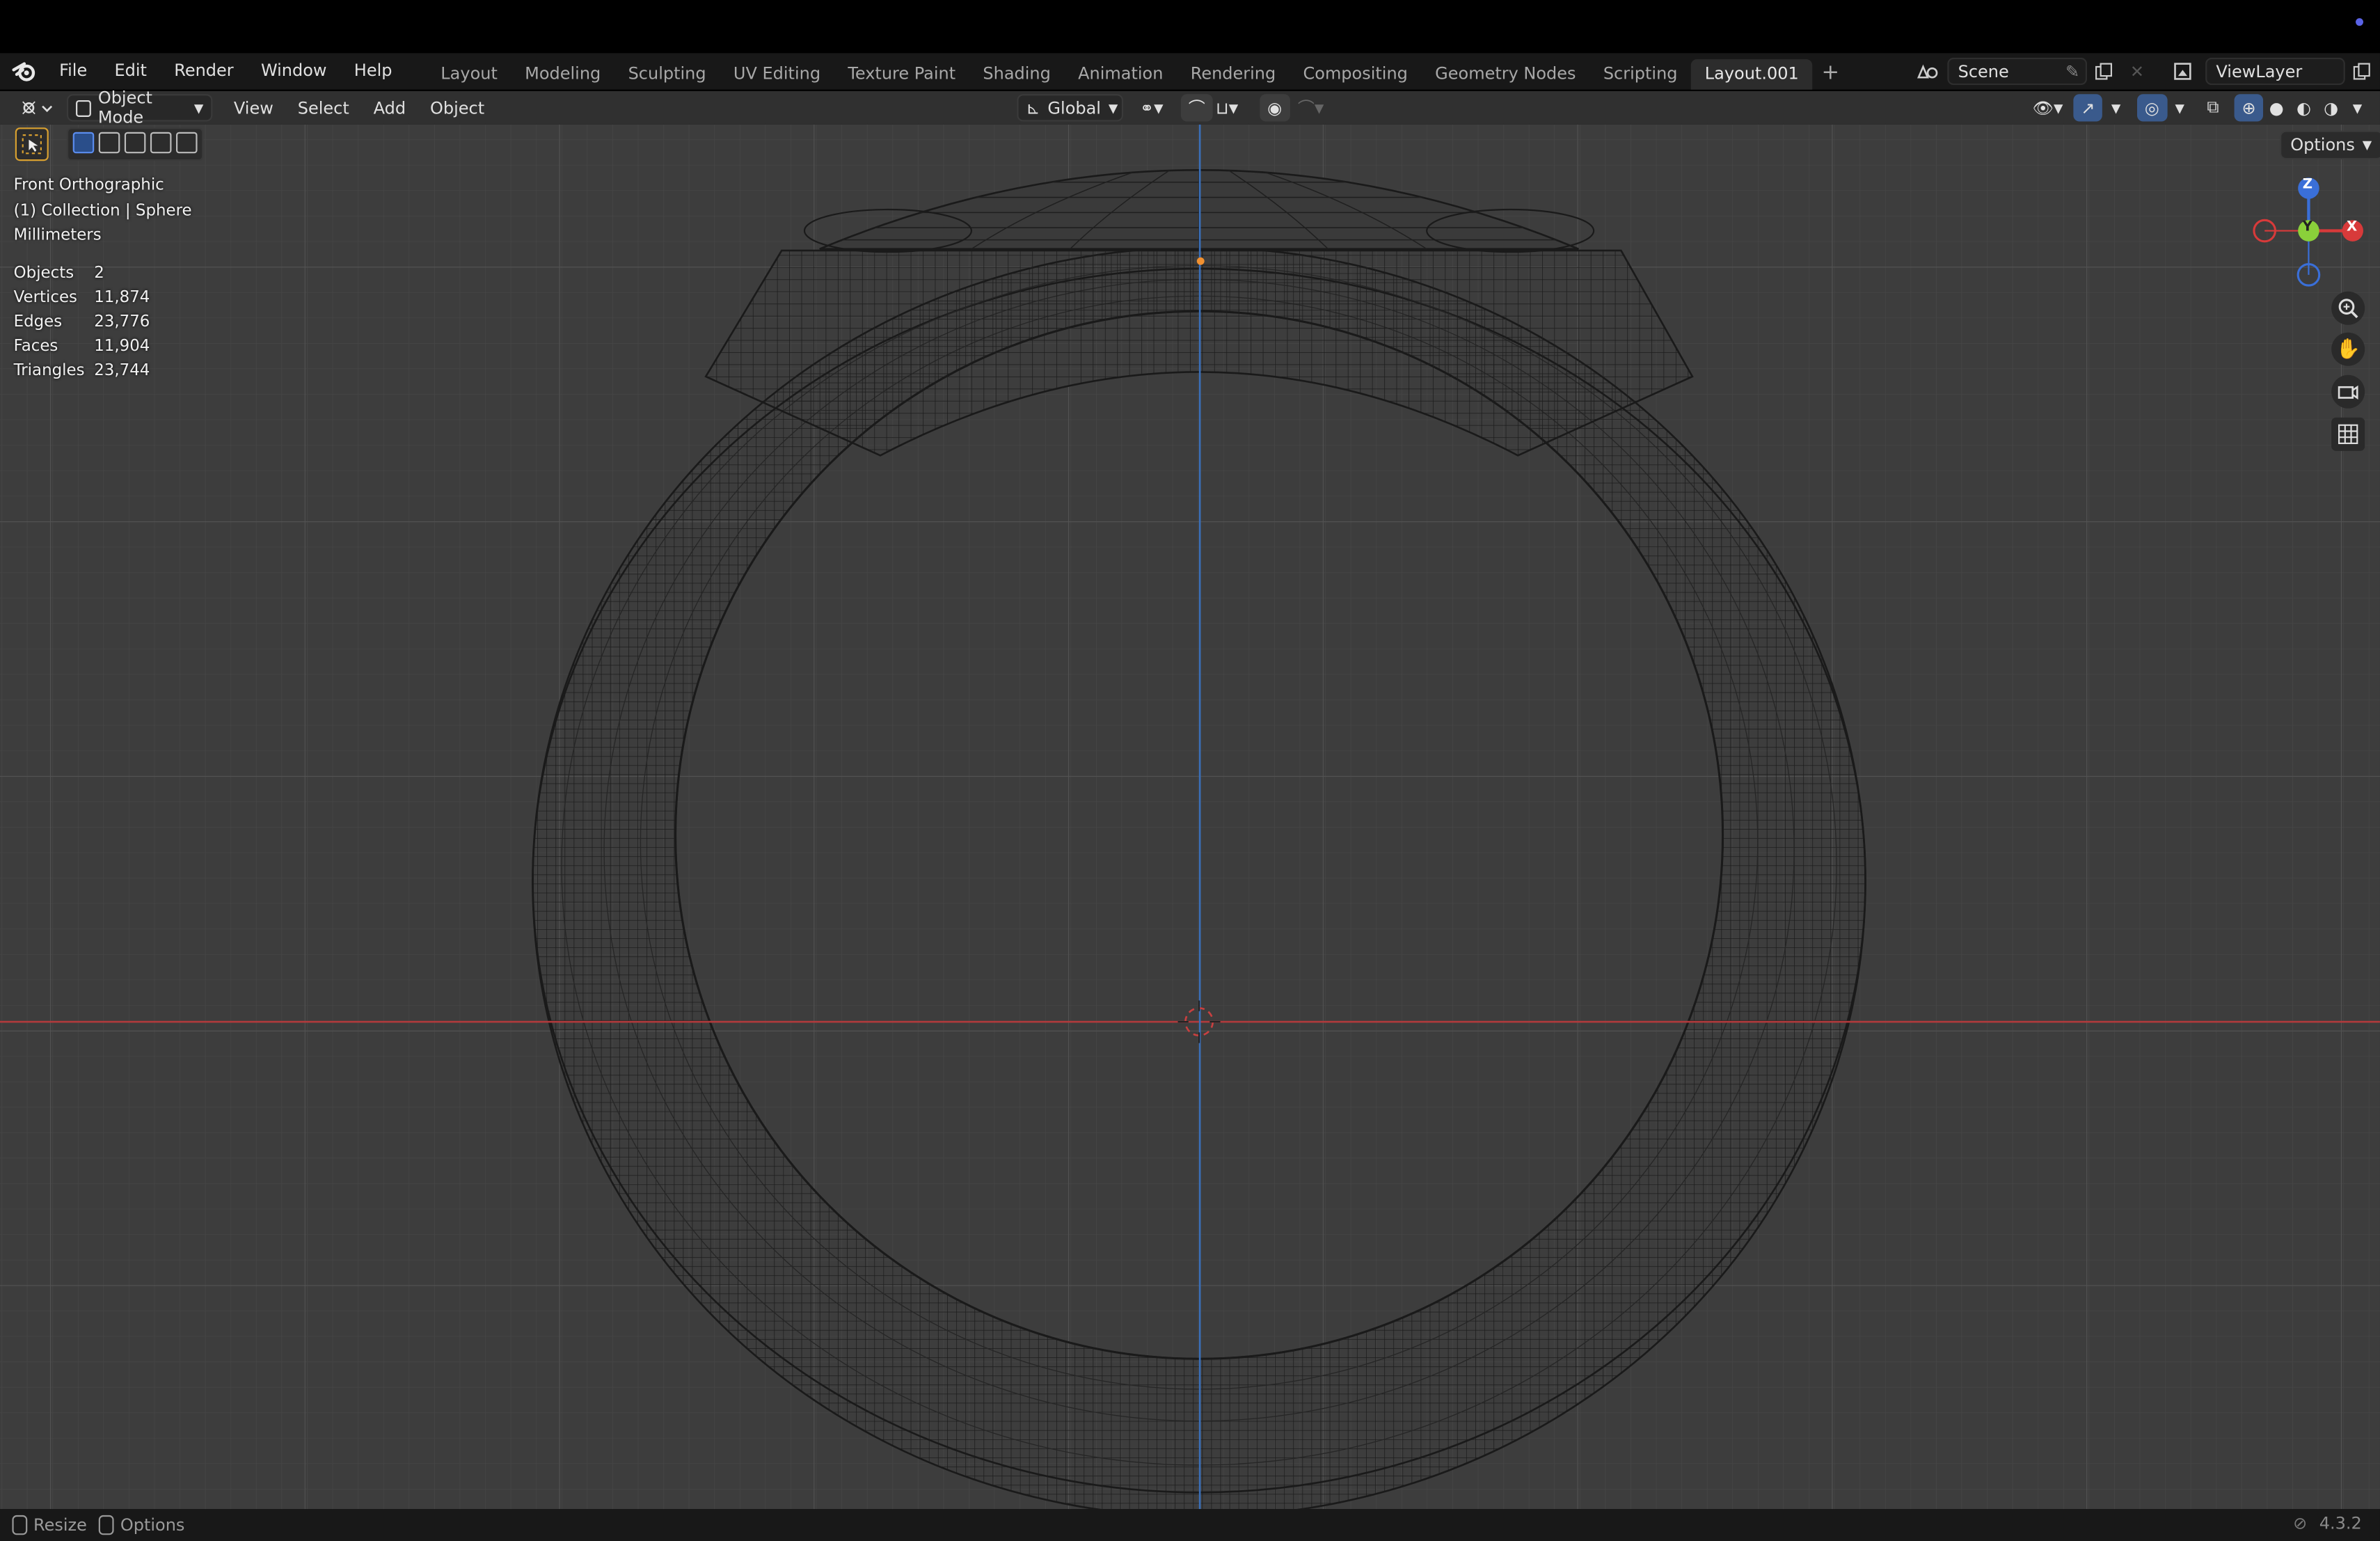 The width and height of the screenshot is (2380, 1541). What do you see at coordinates (2048, 107) in the screenshot?
I see `visibility-button: 👁 ▼` at bounding box center [2048, 107].